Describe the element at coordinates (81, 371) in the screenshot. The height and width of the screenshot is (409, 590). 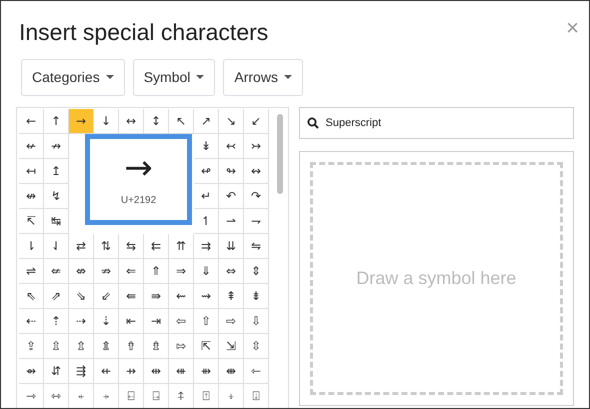
I see `character-cell: ⇶` at that location.